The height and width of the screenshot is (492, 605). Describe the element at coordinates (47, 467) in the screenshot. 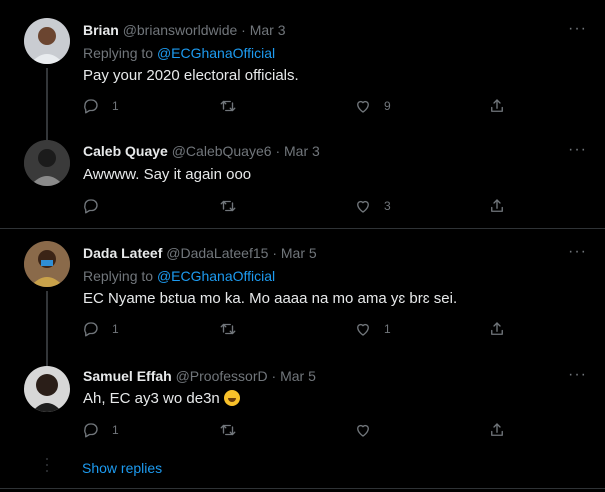

I see `thread-dots` at that location.